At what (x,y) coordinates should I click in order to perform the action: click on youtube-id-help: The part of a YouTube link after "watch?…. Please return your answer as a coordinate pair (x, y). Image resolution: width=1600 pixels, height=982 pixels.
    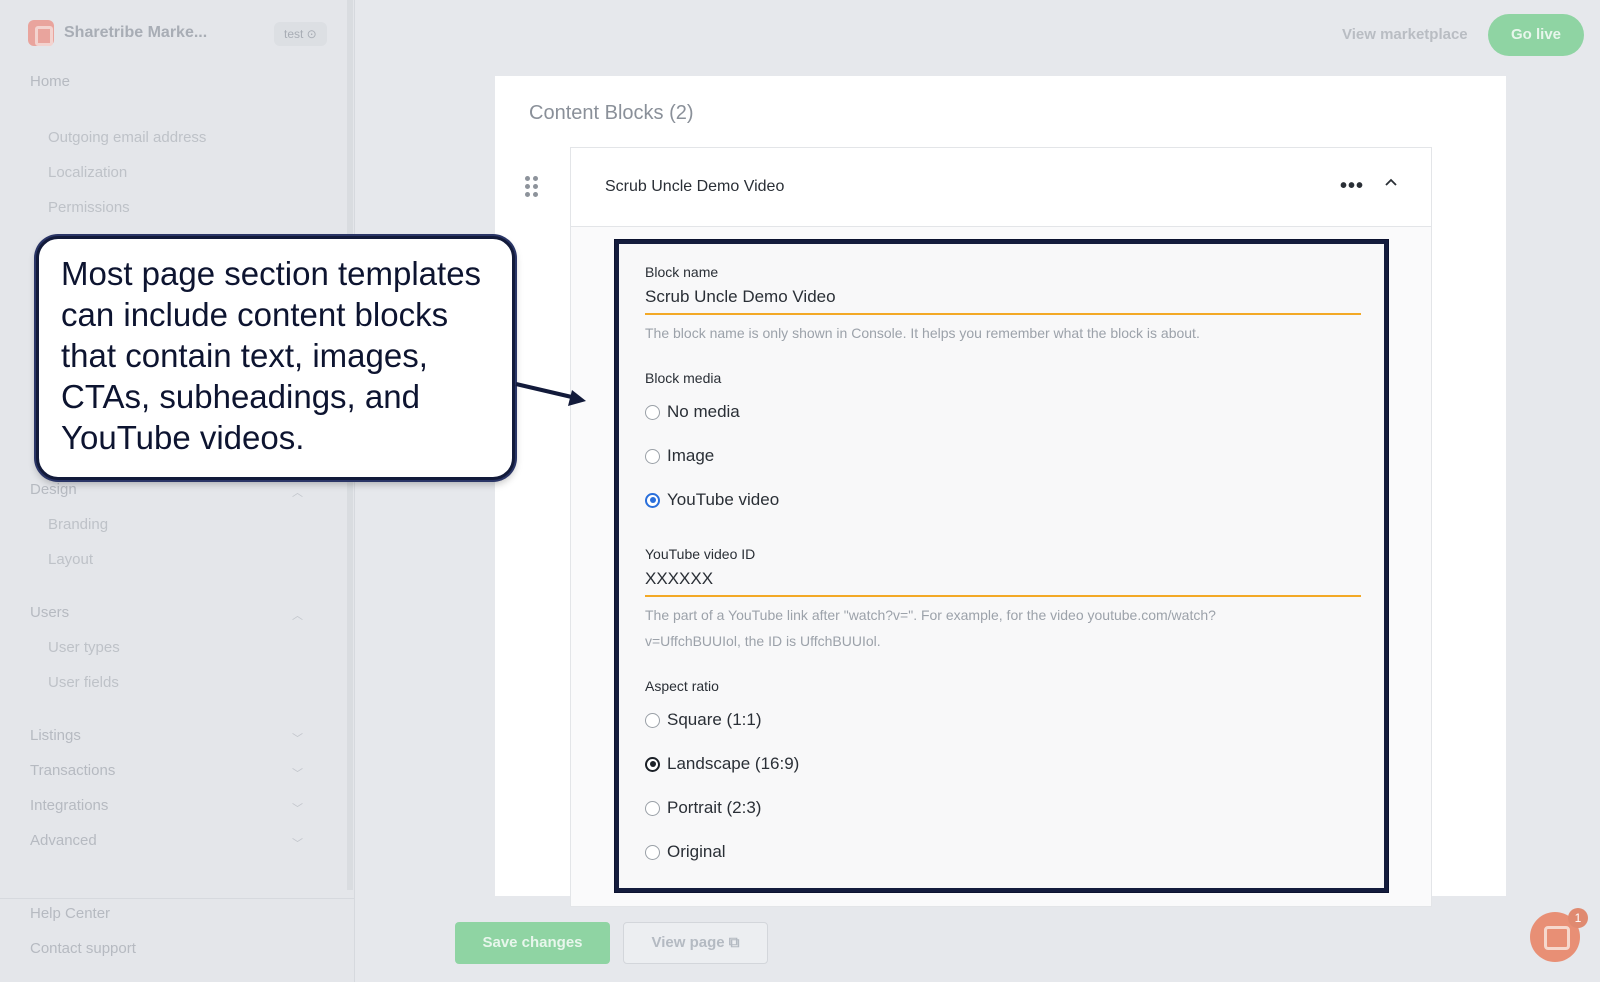
    Looking at the image, I should click on (995, 628).